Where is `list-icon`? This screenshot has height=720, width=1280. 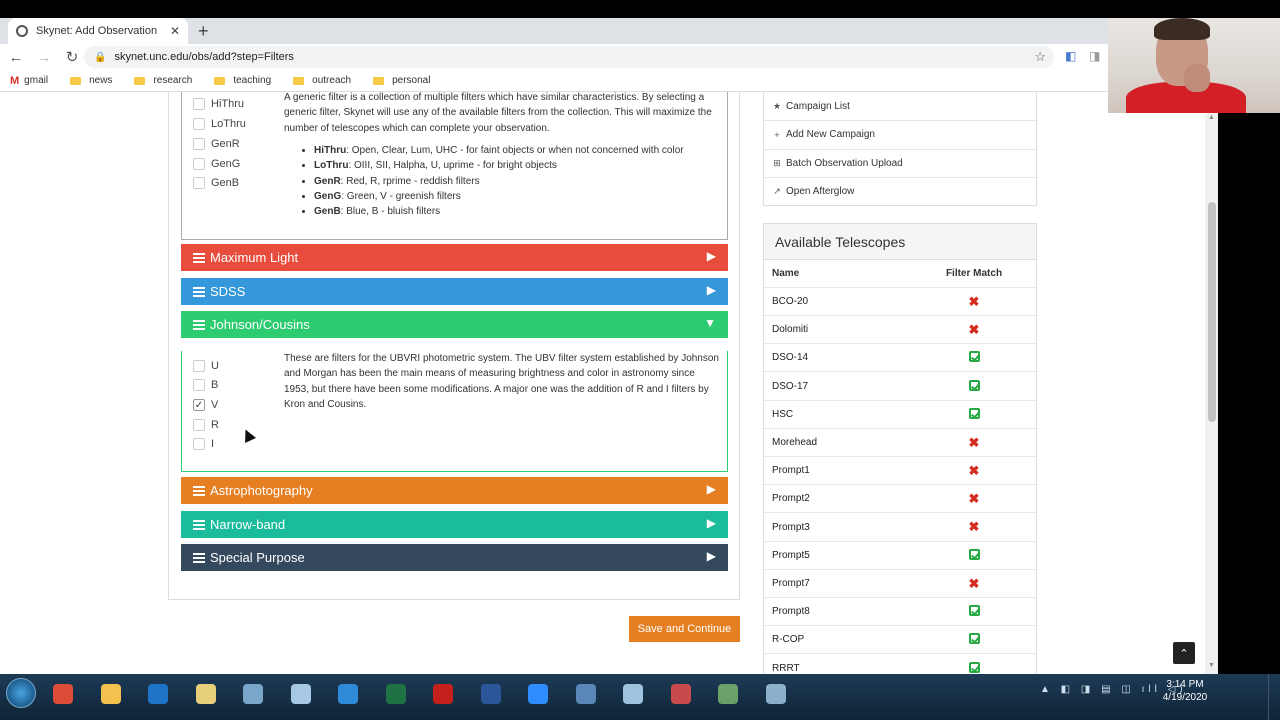 list-icon is located at coordinates (199, 324).